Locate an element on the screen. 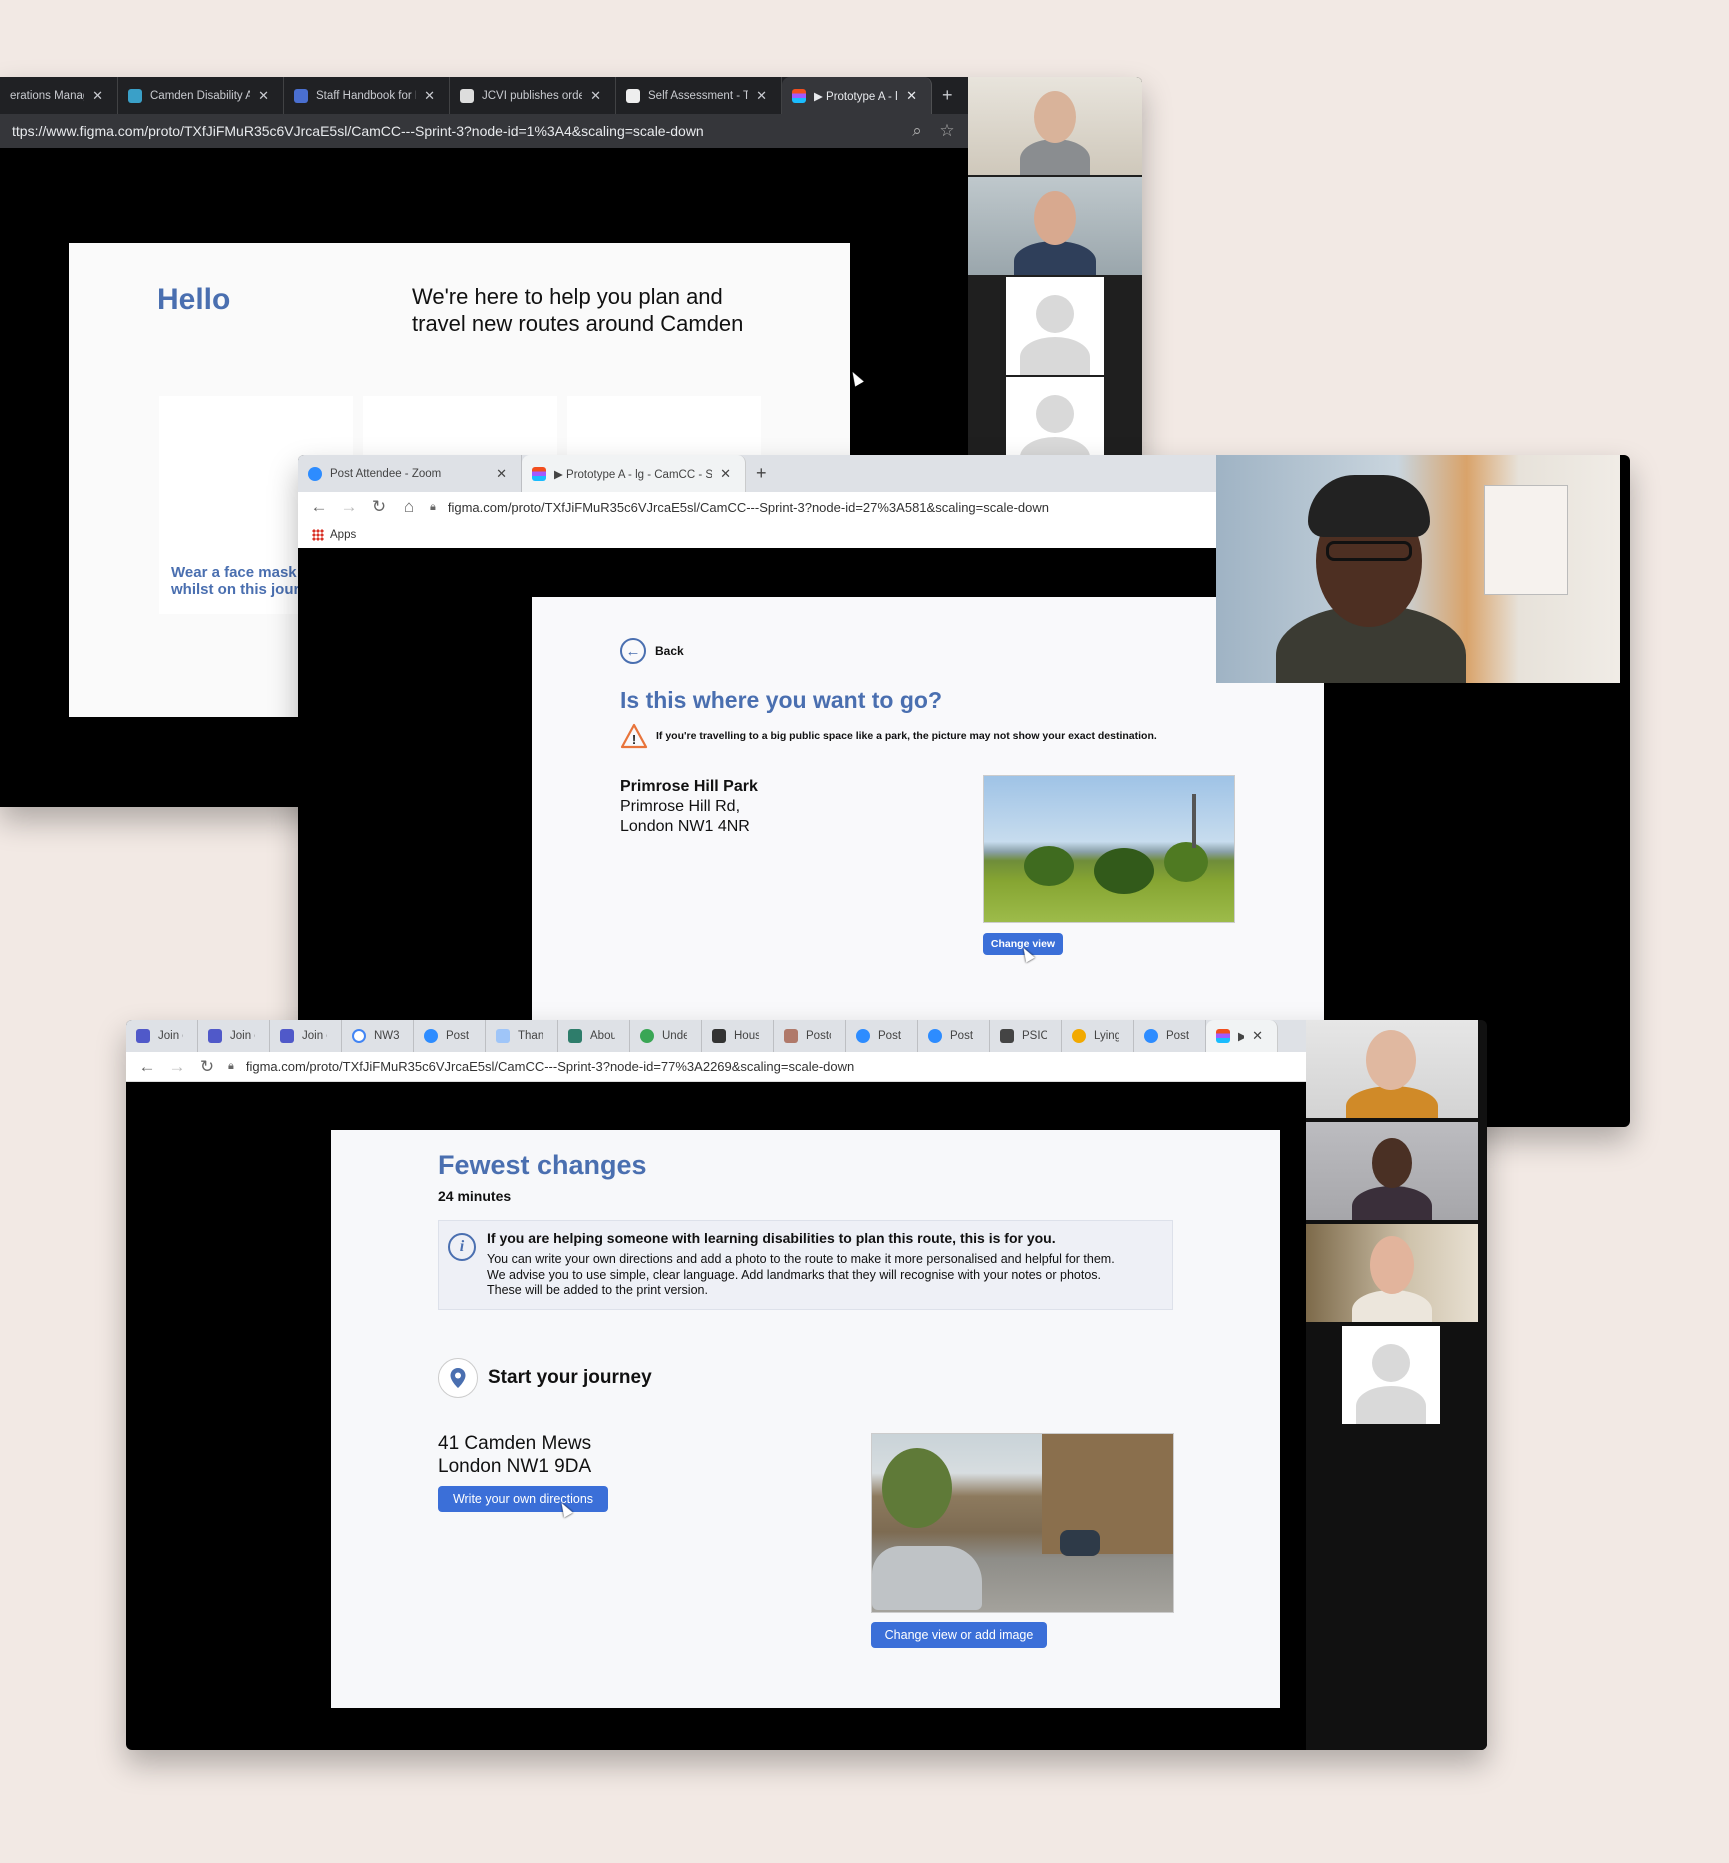 The width and height of the screenshot is (1729, 1863). tab-jcvi: JCVI publishes order o ✕ is located at coordinates (533, 95).